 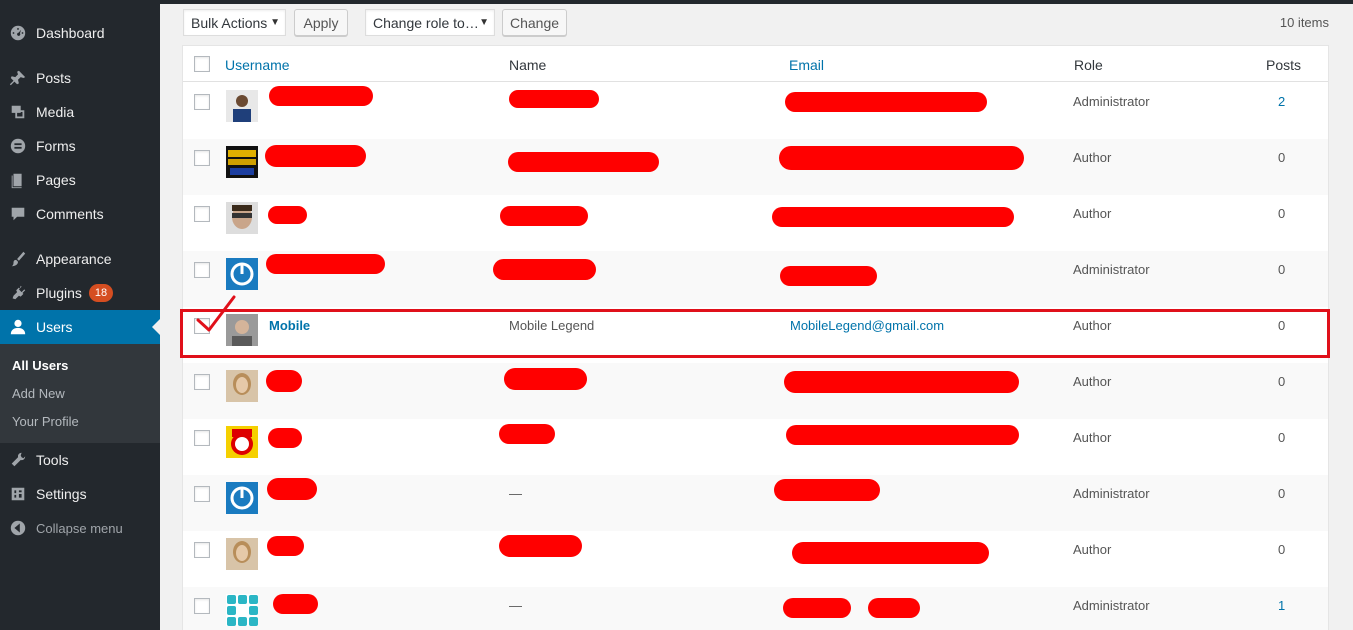 I want to click on plugin-icon, so click(x=18, y=293).